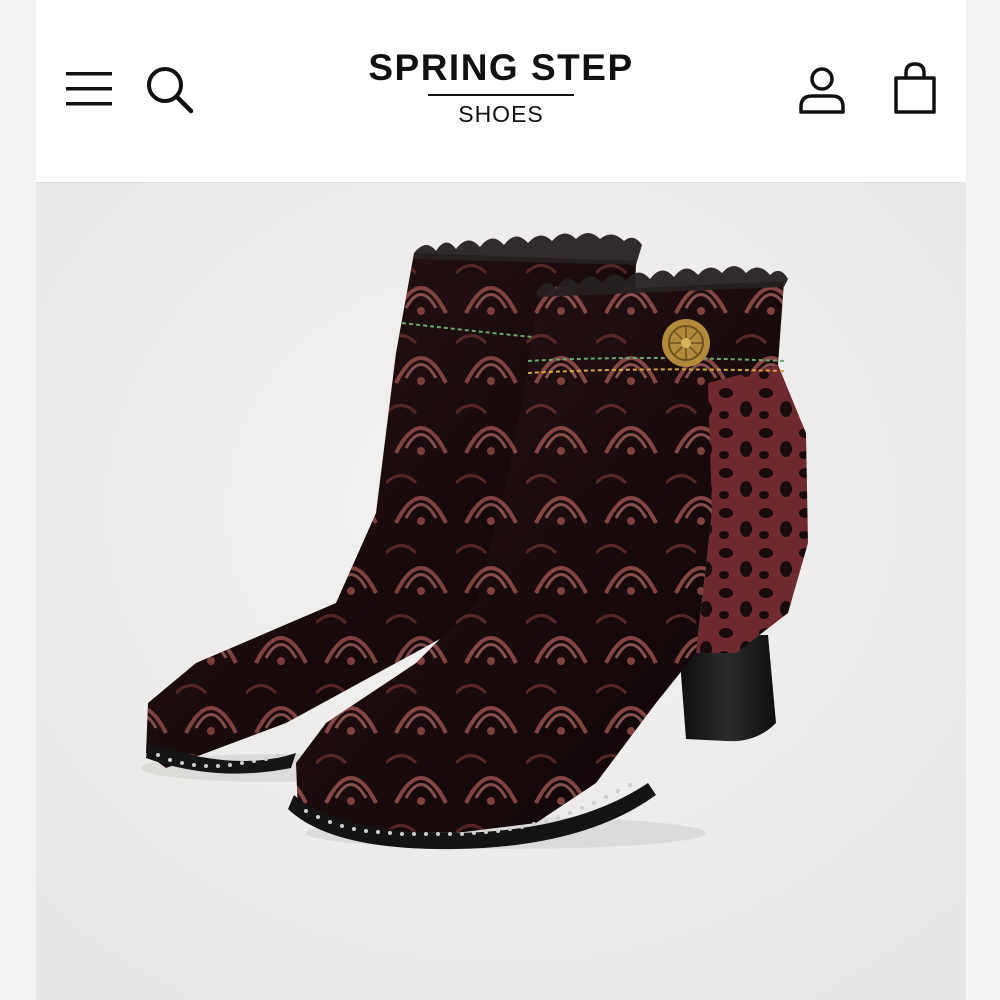 The image size is (1000, 1000). I want to click on shopping-bag-icon, so click(915, 88).